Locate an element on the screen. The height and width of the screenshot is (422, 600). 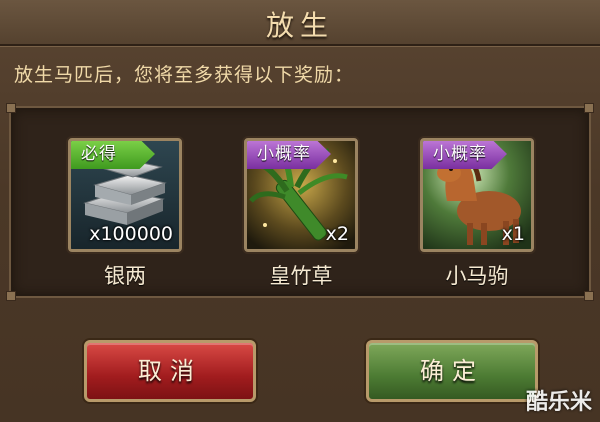
reward-item-silver: 必得 x100000 银两 is located at coordinates (126, 218).